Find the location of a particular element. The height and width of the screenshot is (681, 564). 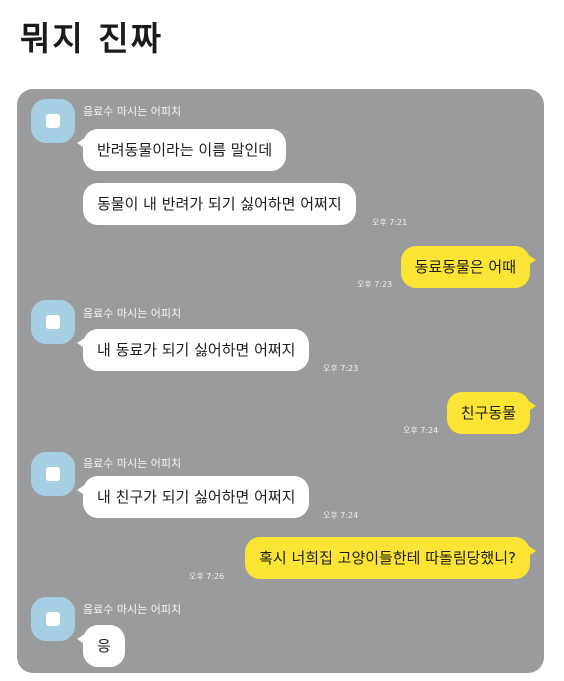

message-bubble-incoming: 응 is located at coordinates (101, 646).